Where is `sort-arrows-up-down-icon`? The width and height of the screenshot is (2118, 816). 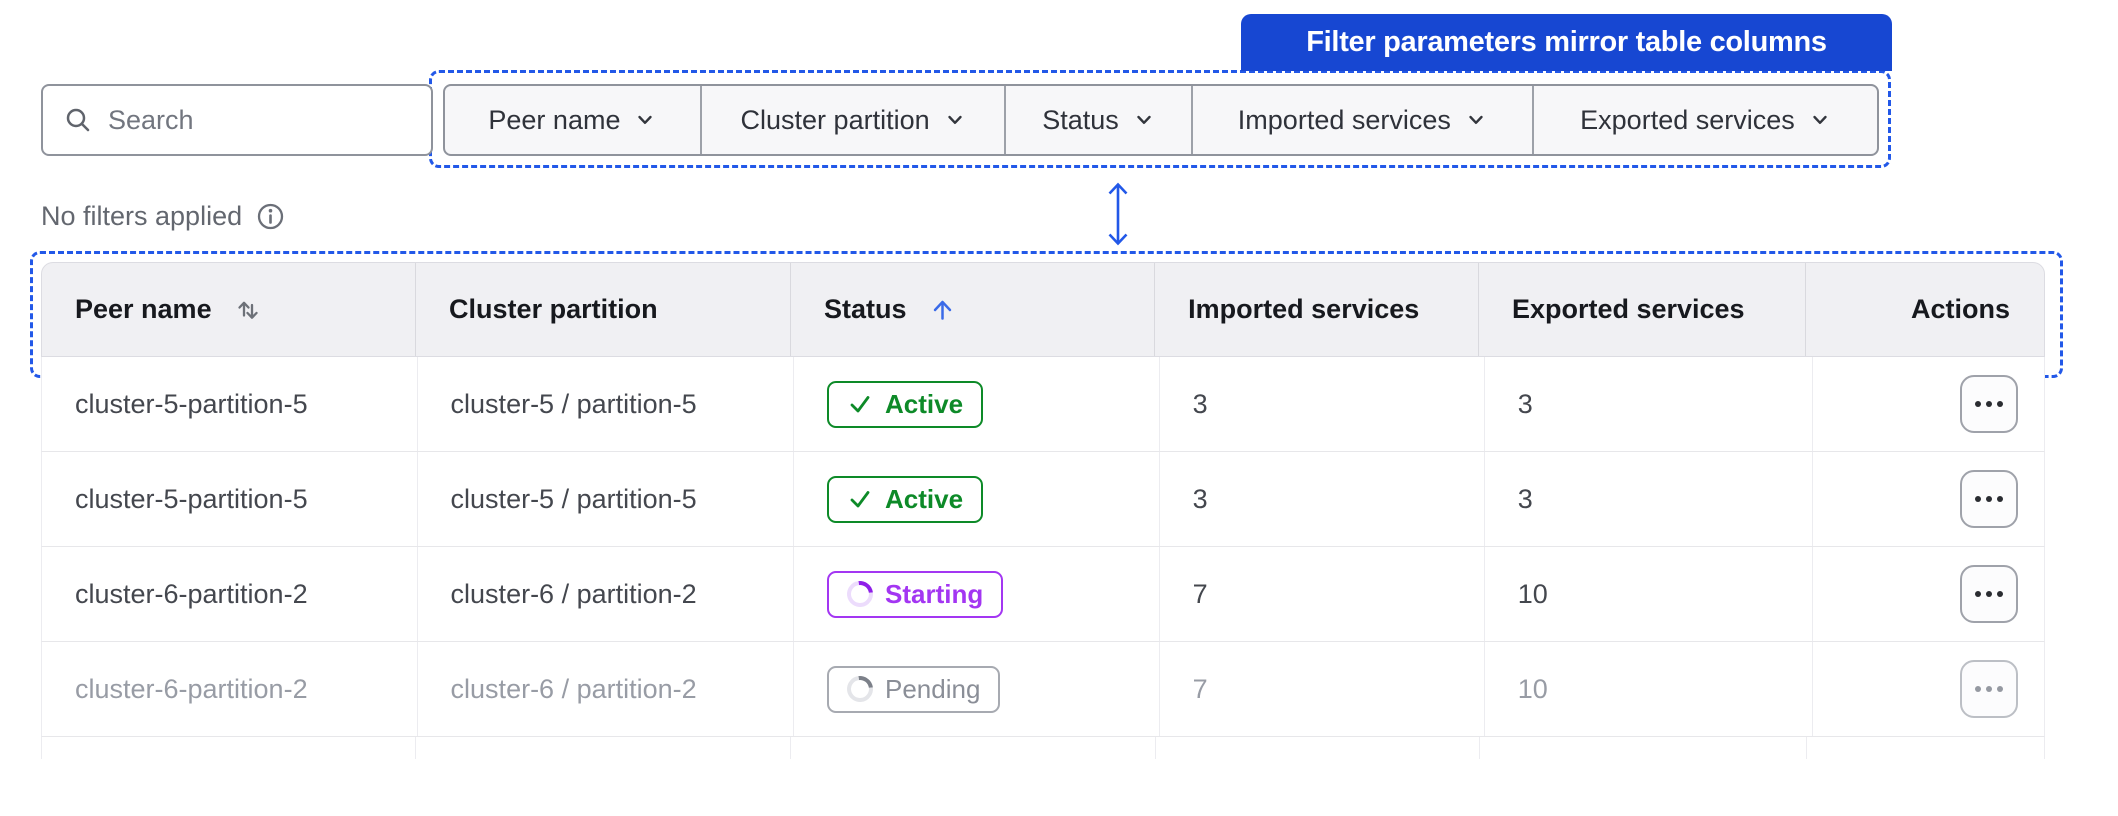
sort-arrows-up-down-icon is located at coordinates (247, 310).